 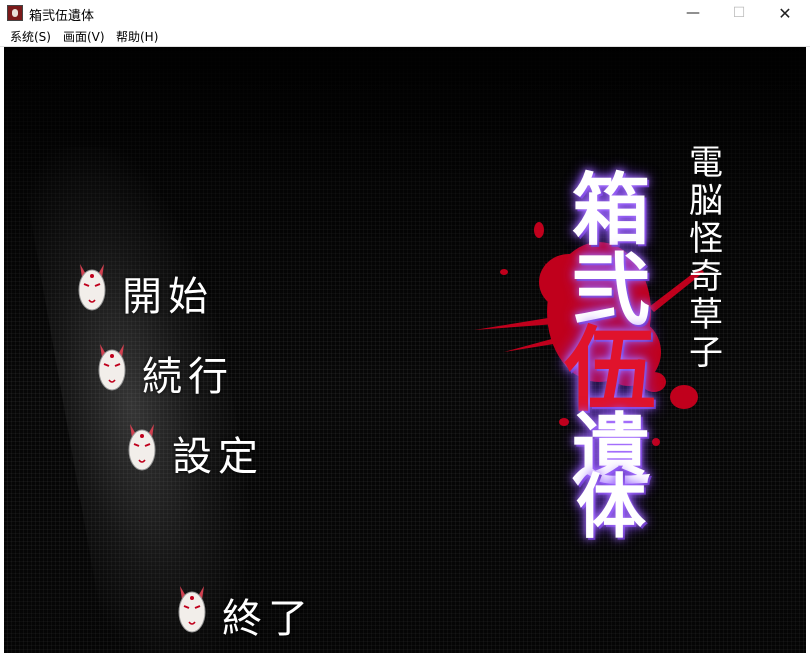 I want to click on close-button: ✕, so click(x=785, y=13).